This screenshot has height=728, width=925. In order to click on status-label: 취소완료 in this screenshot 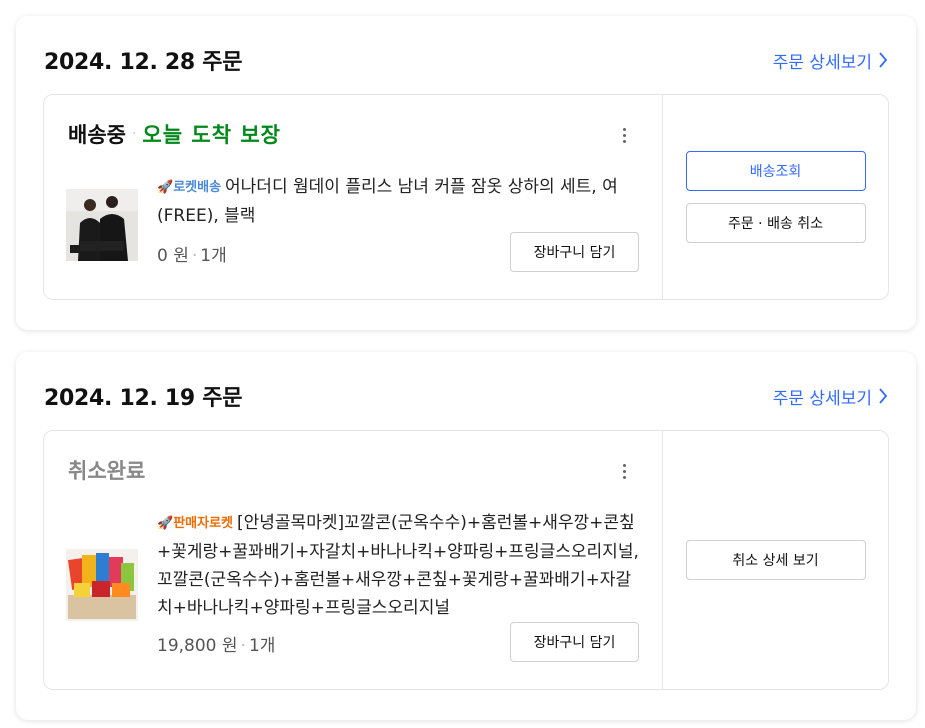, I will do `click(107, 471)`.